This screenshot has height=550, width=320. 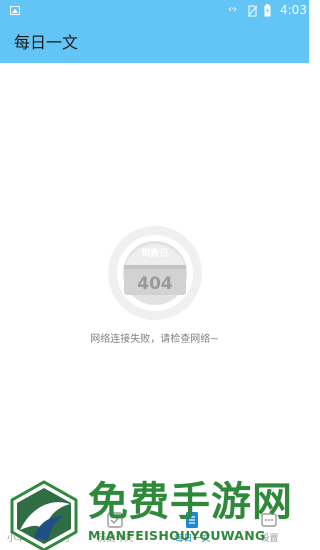 I want to click on badge-label: 倒数日, so click(x=154, y=253).